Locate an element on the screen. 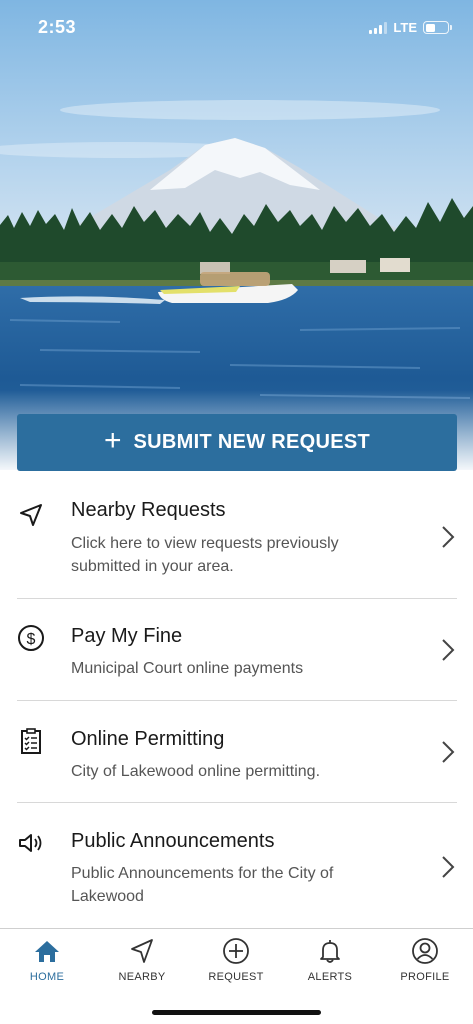 This screenshot has width=473, height=1024. signal-strength-icon is located at coordinates (378, 27).